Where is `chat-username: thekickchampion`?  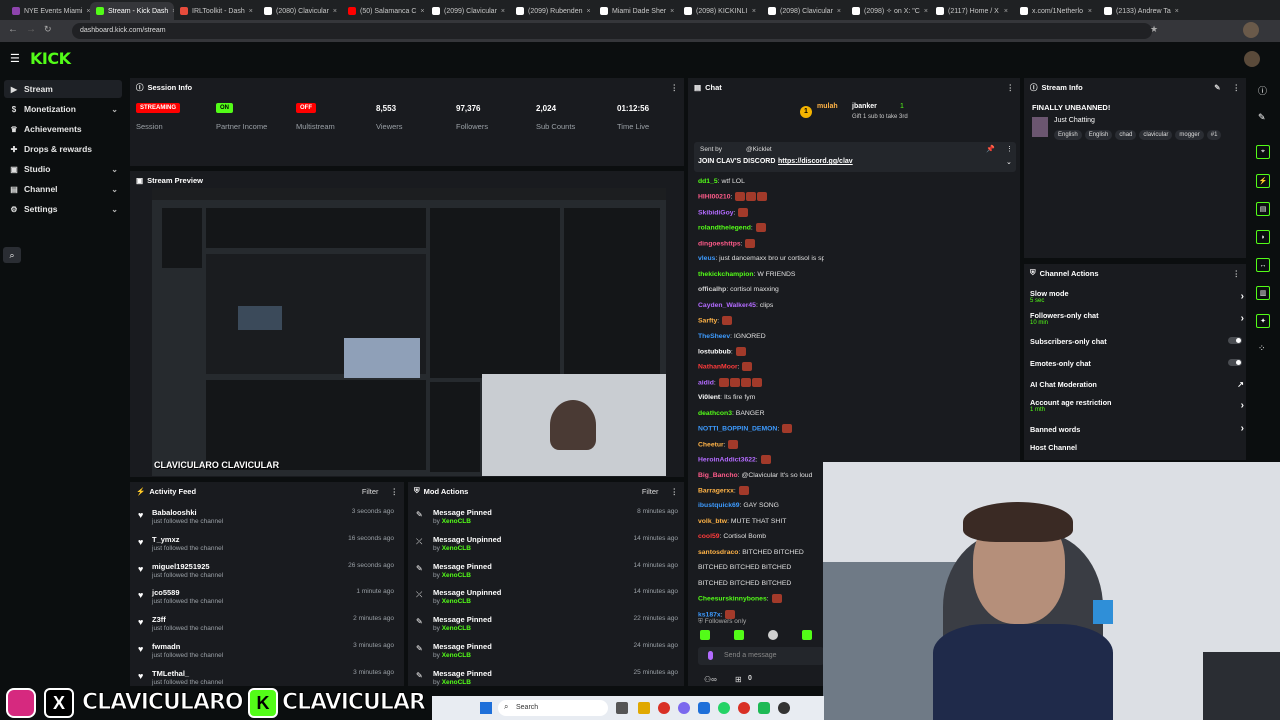
chat-username: thekickchampion is located at coordinates (726, 274).